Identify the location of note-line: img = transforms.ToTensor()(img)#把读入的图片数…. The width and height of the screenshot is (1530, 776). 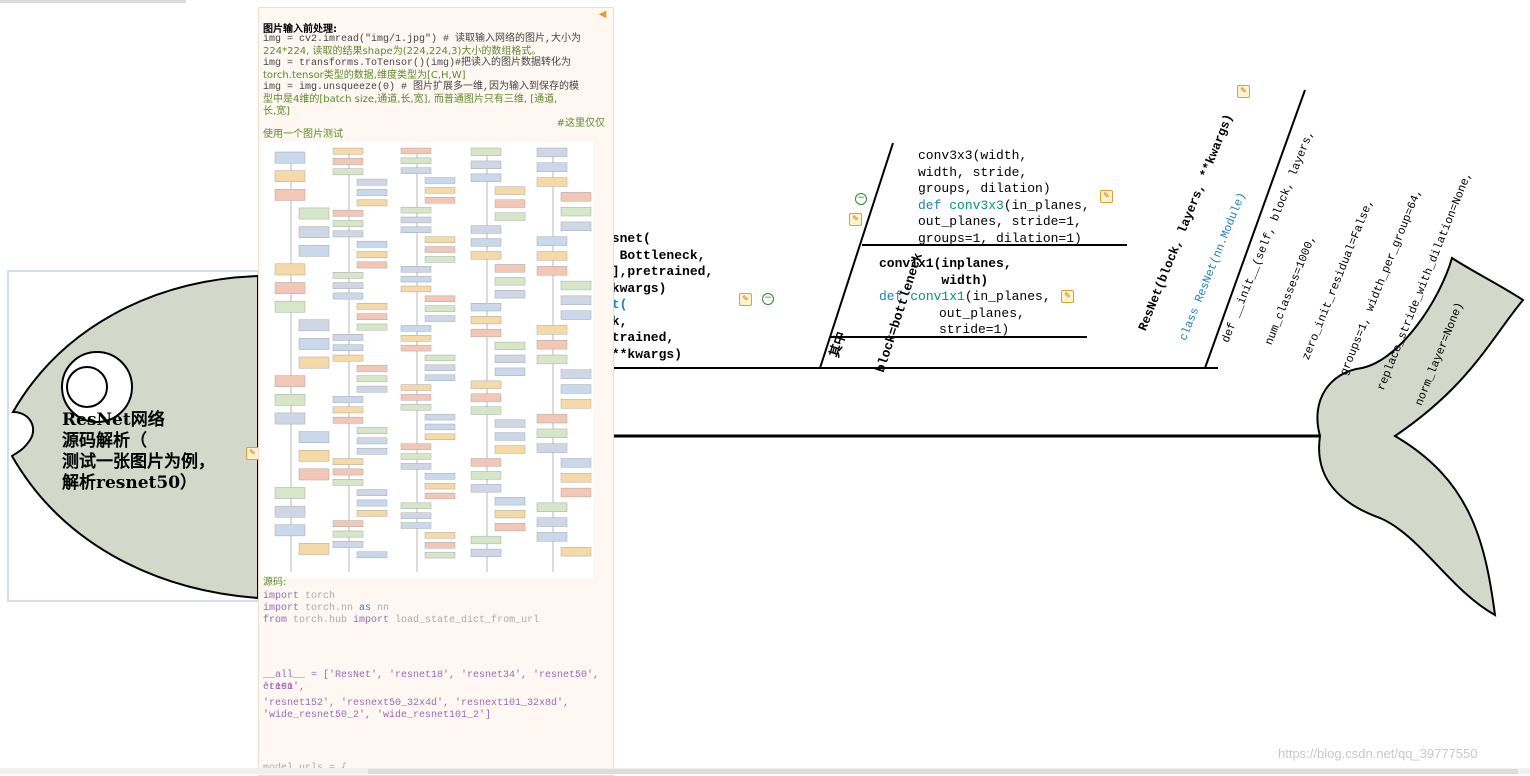
(417, 63).